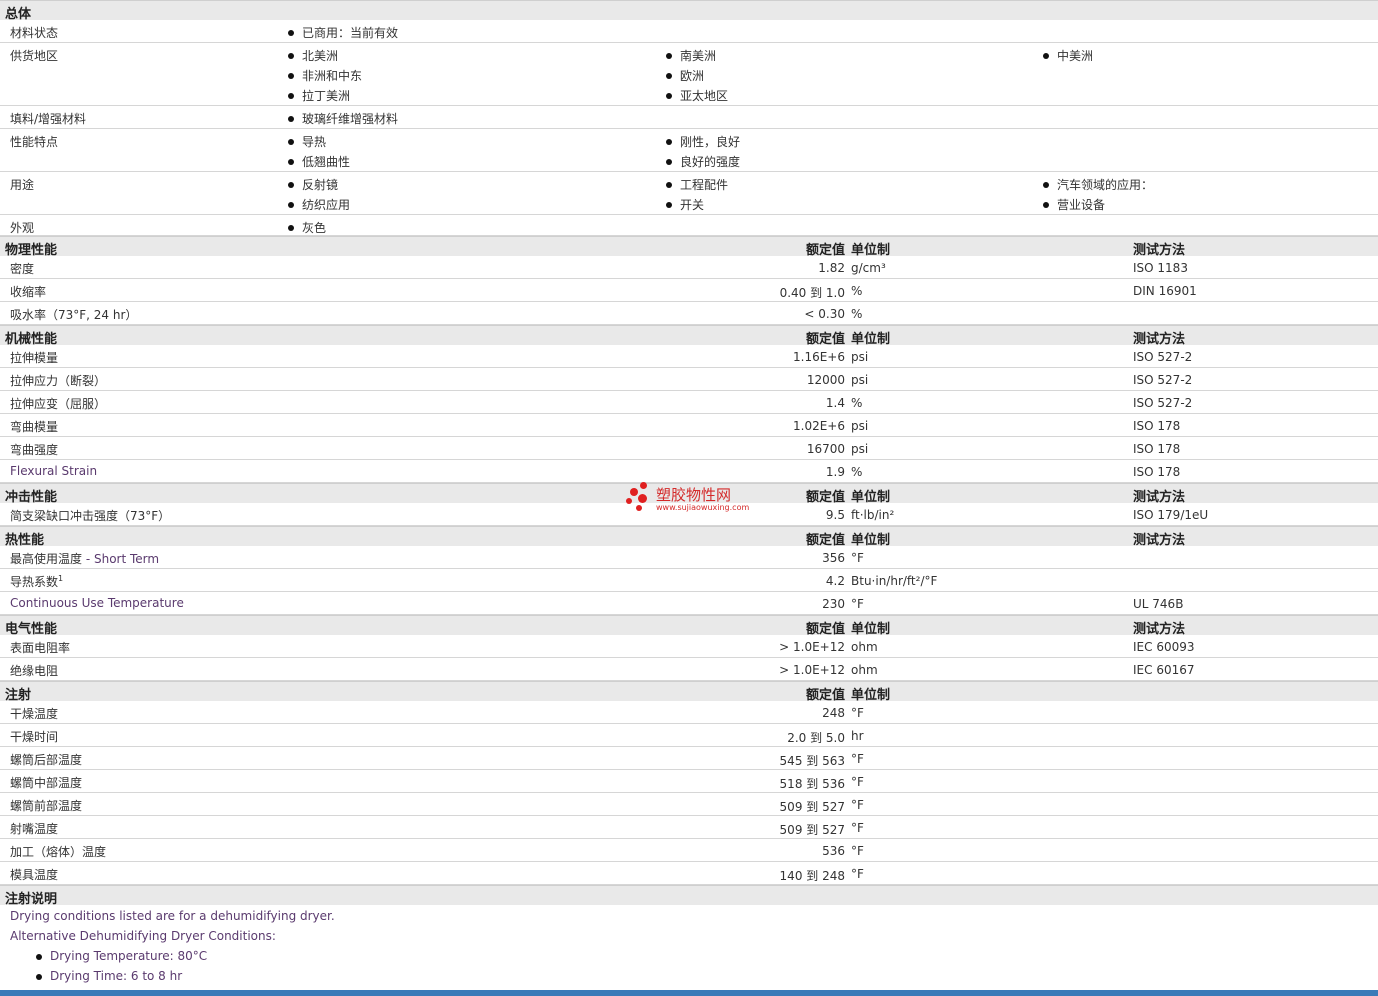 This screenshot has height=996, width=1378. Describe the element at coordinates (22, 269) in the screenshot. I see `property-name: 密度` at that location.